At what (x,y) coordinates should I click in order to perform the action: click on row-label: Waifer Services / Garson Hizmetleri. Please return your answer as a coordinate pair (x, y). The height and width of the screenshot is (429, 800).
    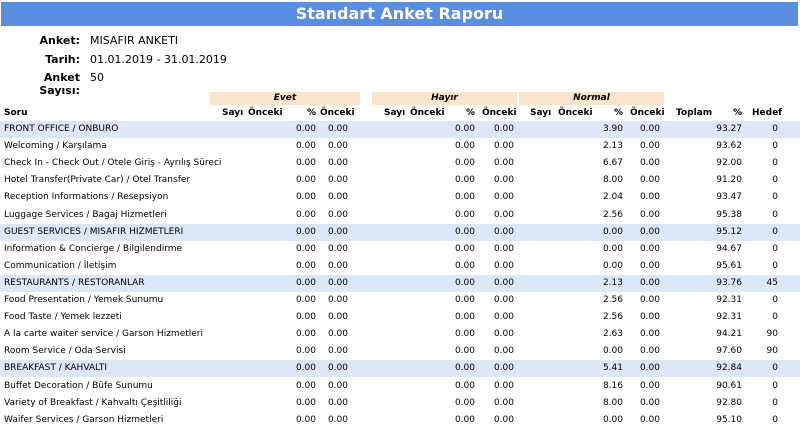
    Looking at the image, I should click on (84, 419).